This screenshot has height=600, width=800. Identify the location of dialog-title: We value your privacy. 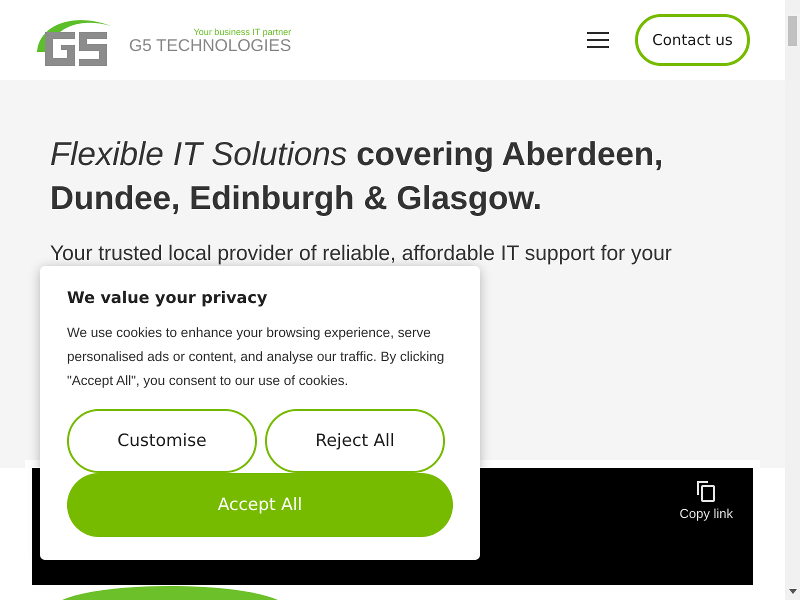
(167, 297).